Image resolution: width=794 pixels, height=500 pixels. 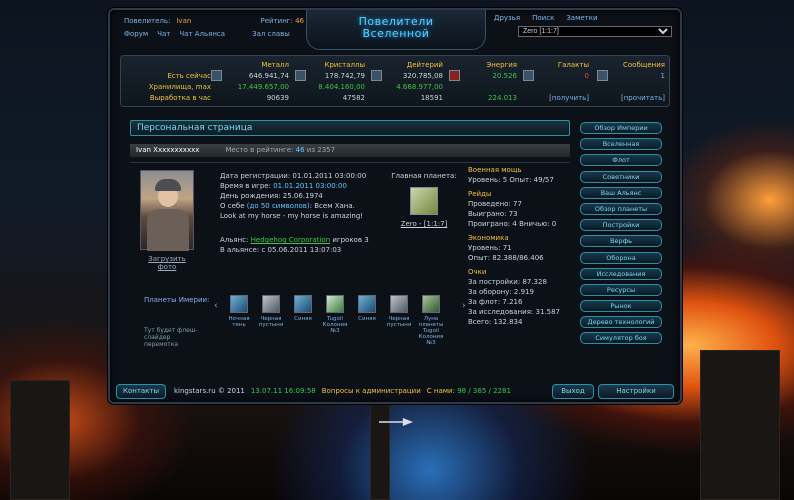 I want to click on resource-max: 4.668.977,00, so click(x=419, y=87).